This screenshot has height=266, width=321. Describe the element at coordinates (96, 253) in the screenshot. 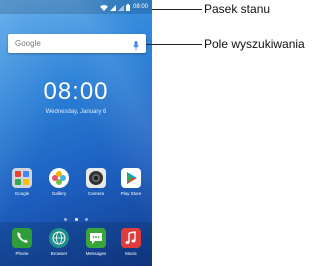

I see `app-label: Messages` at that location.